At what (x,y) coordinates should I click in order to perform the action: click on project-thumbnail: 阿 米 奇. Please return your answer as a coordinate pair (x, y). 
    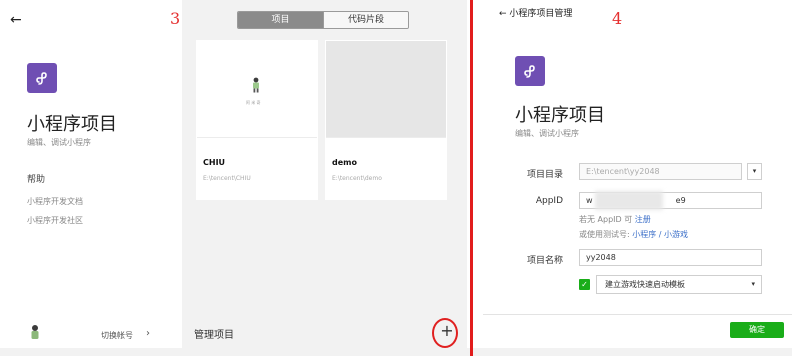
    Looking at the image, I should click on (257, 89).